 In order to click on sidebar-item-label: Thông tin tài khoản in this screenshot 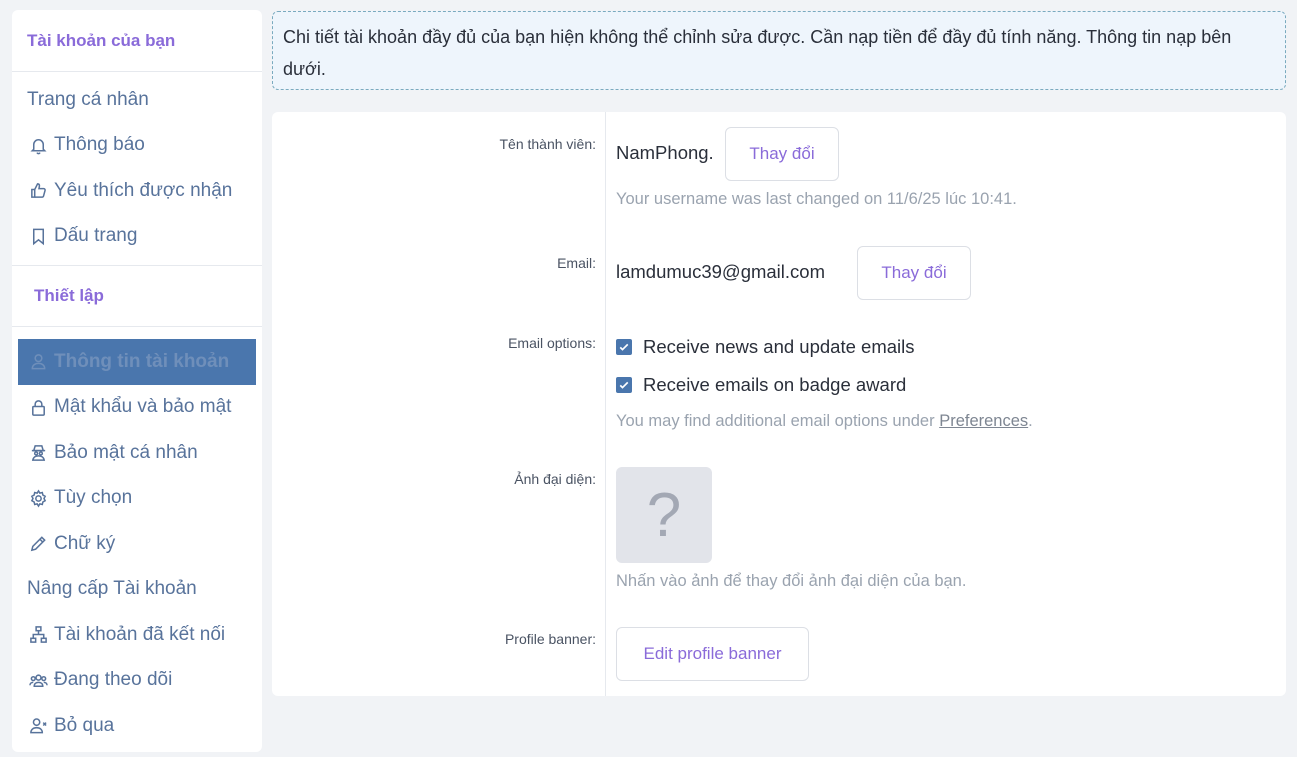, I will do `click(142, 361)`.